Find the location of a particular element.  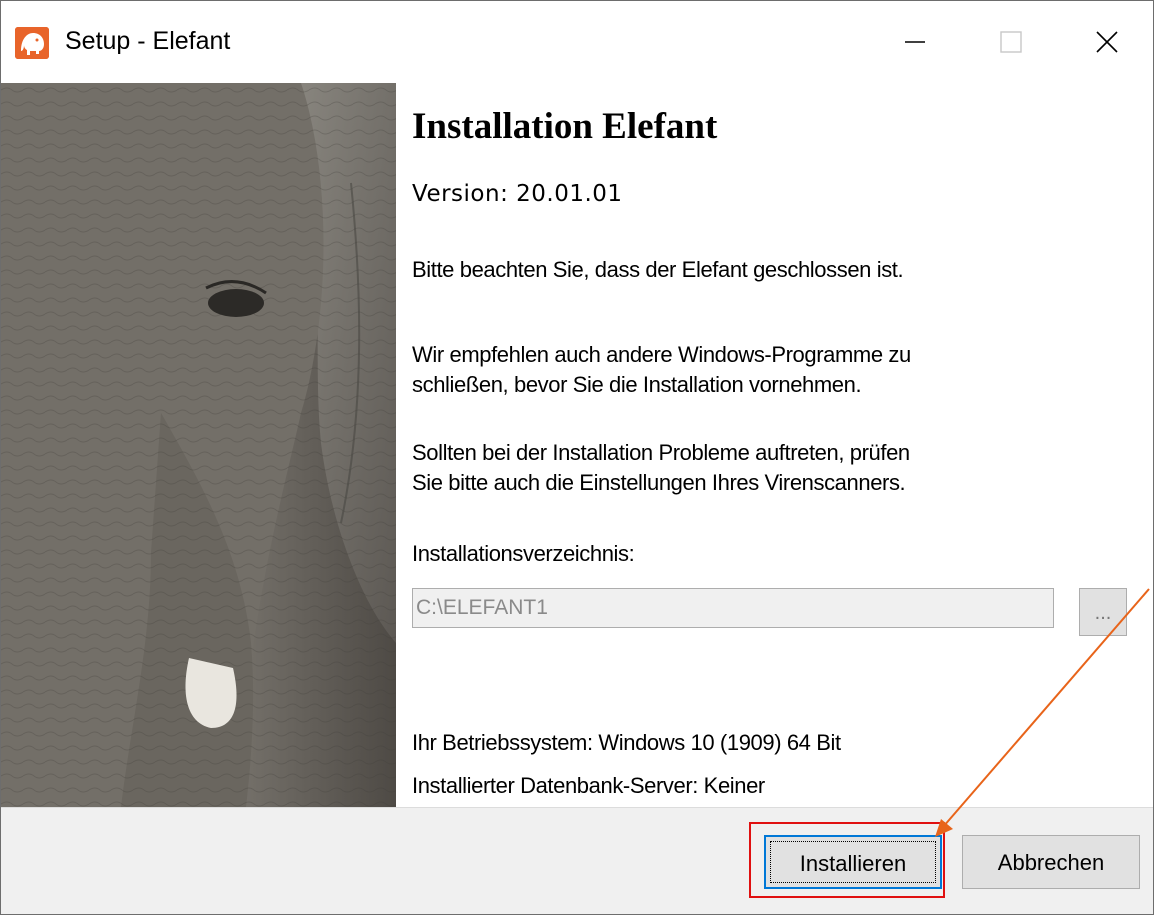

page-title: Installation Elefant is located at coordinates (565, 126).